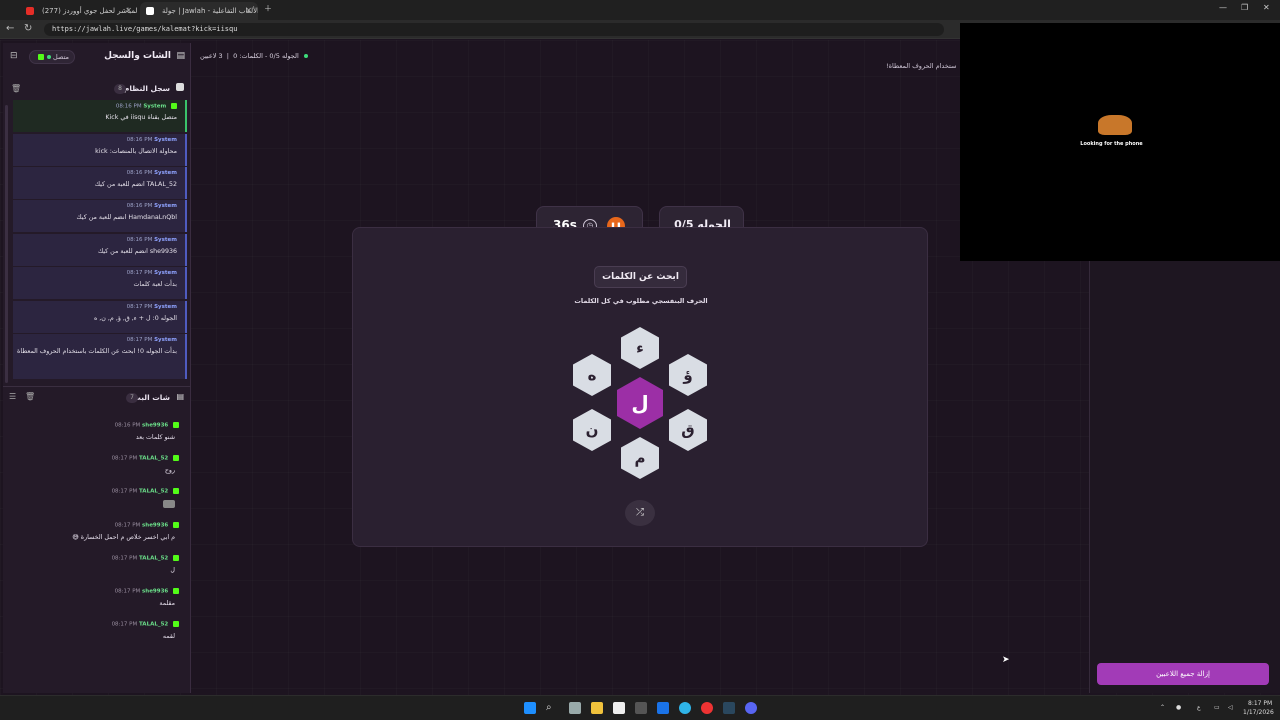 The width and height of the screenshot is (1280, 720). I want to click on language-indicator: ع, so click(1199, 707).